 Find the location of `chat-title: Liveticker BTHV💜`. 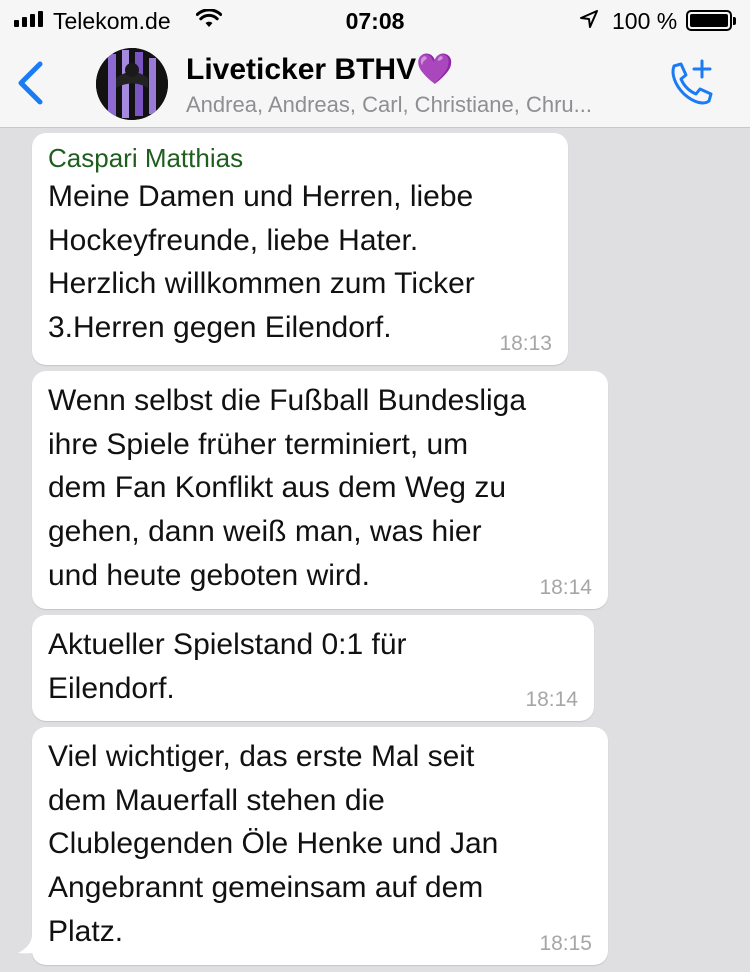

chat-title: Liveticker BTHV💜 is located at coordinates (319, 69).